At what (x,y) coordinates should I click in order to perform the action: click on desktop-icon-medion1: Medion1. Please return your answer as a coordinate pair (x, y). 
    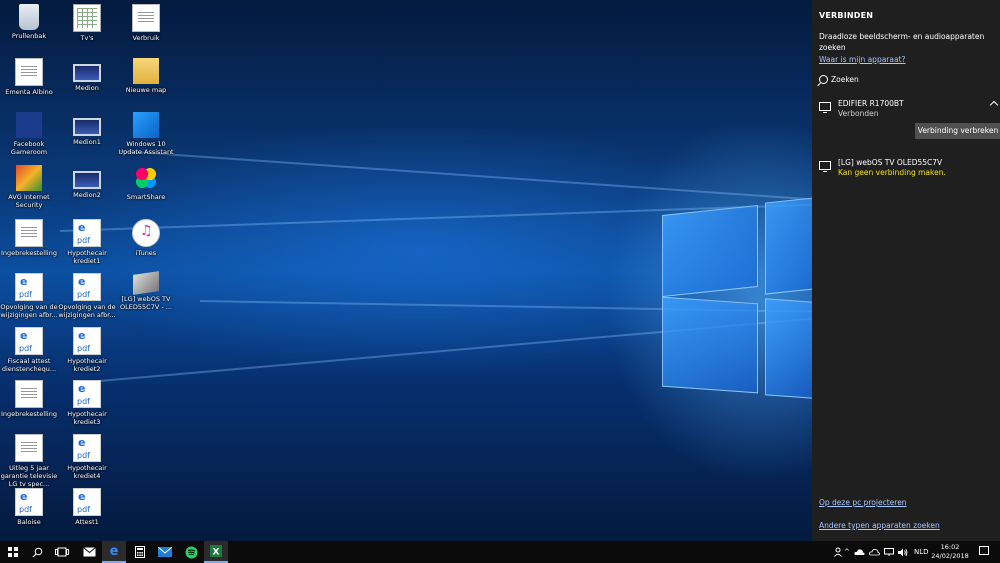
    Looking at the image, I should click on (87, 129).